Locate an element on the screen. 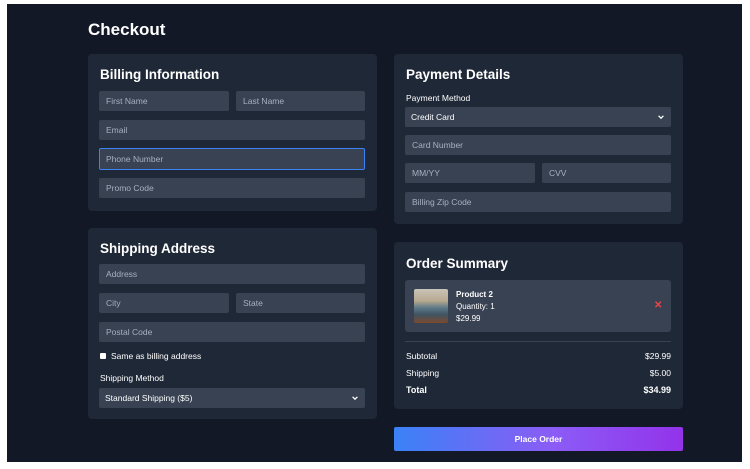  order-summary-title: Order Summary is located at coordinates (457, 263).